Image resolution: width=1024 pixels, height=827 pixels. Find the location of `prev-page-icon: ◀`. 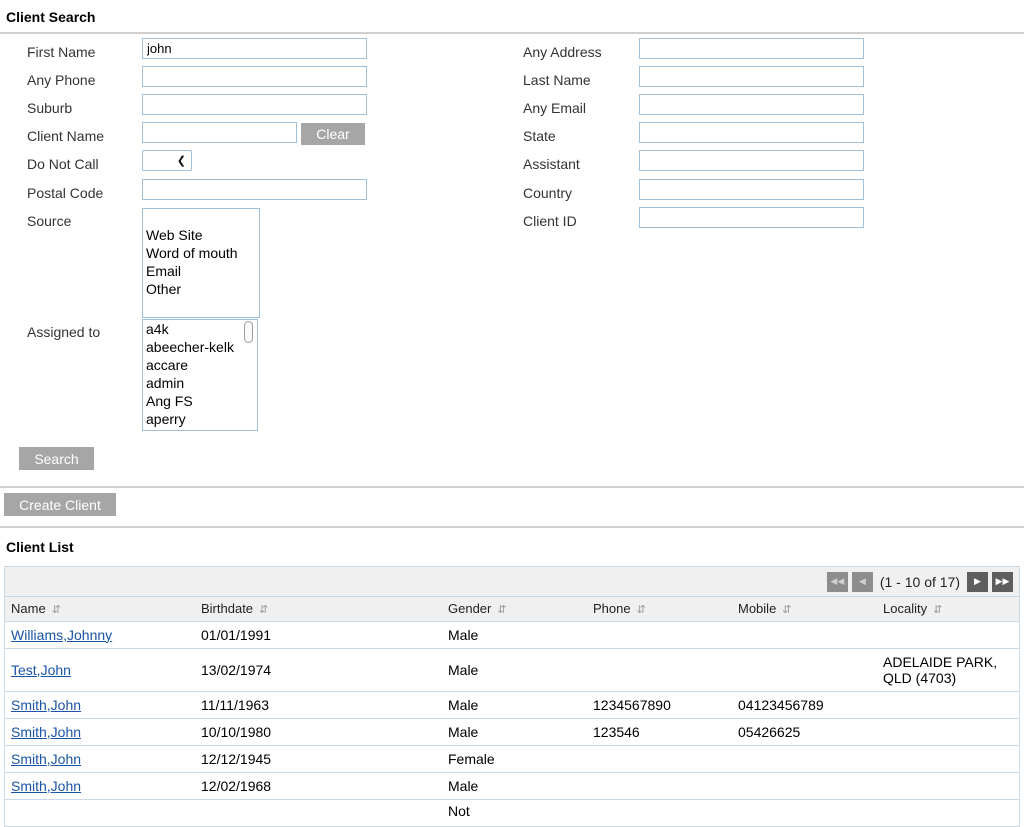

prev-page-icon: ◀ is located at coordinates (862, 581).